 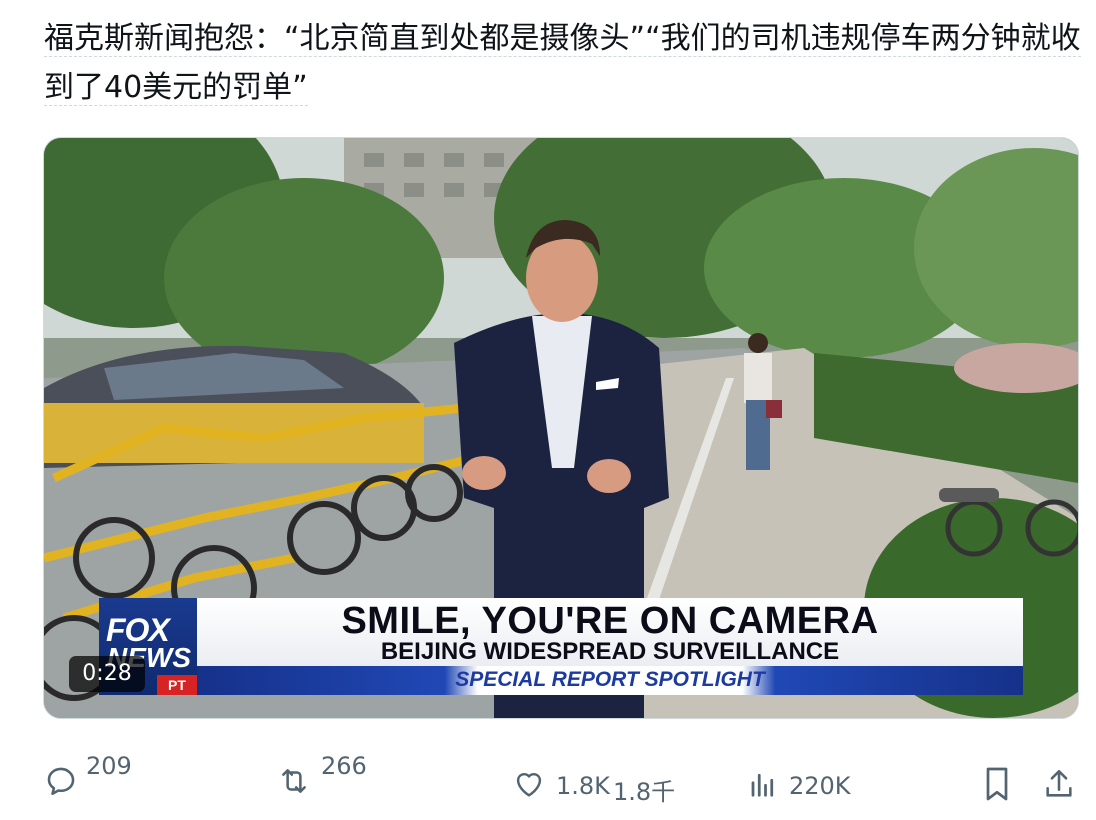 I want to click on tweet-text-line-1: 福克斯新闻抱怨：“北京简直到处都是摄像头”“我们的司机违规停车两分钟就收, so click(x=562, y=39).